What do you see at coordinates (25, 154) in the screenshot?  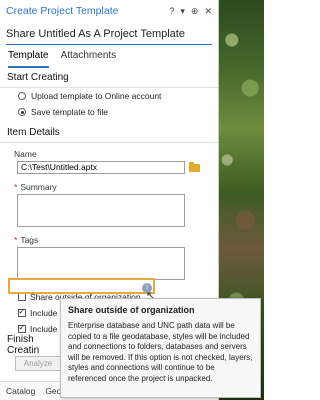 I see `name-label: Name` at bounding box center [25, 154].